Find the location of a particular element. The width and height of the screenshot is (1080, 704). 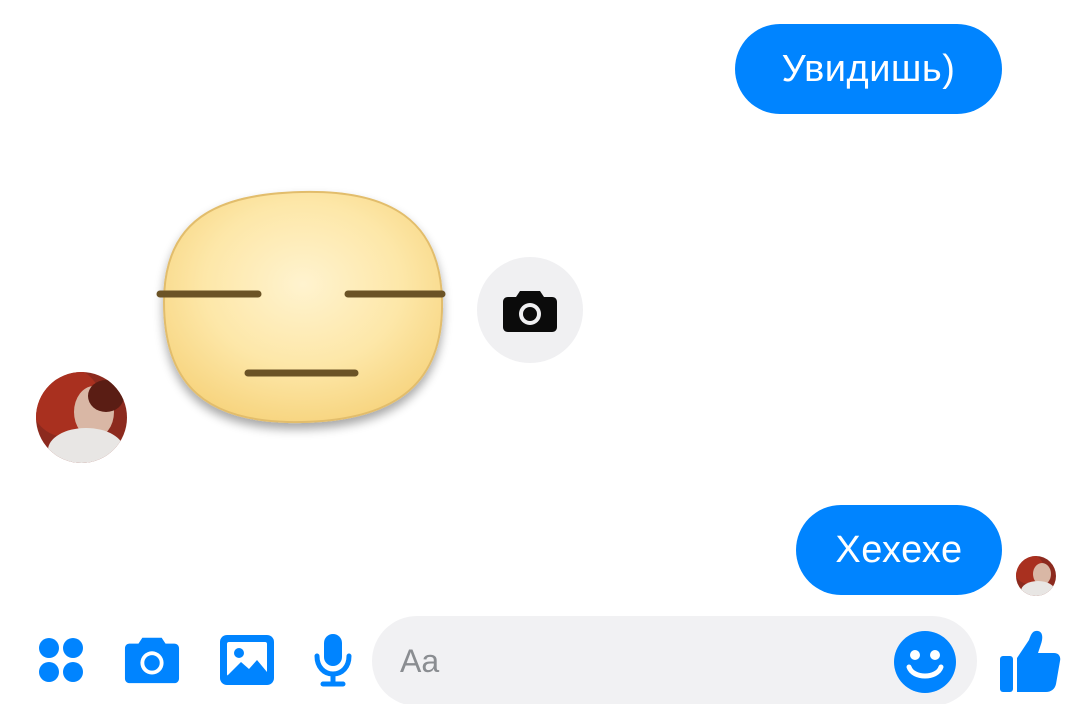

expressionless-face-sticker is located at coordinates (302, 312).